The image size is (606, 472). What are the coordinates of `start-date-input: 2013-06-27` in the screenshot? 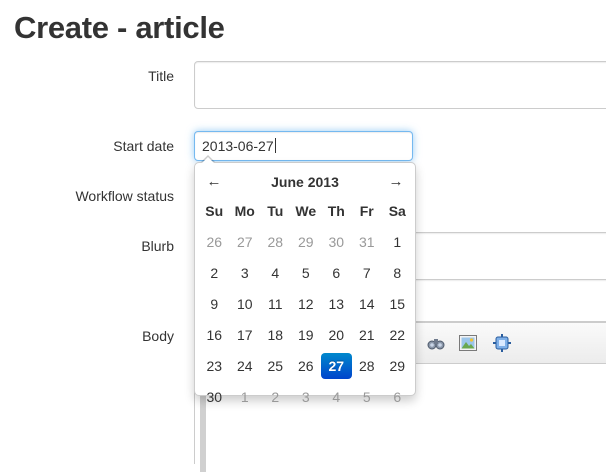 It's located at (303, 146).